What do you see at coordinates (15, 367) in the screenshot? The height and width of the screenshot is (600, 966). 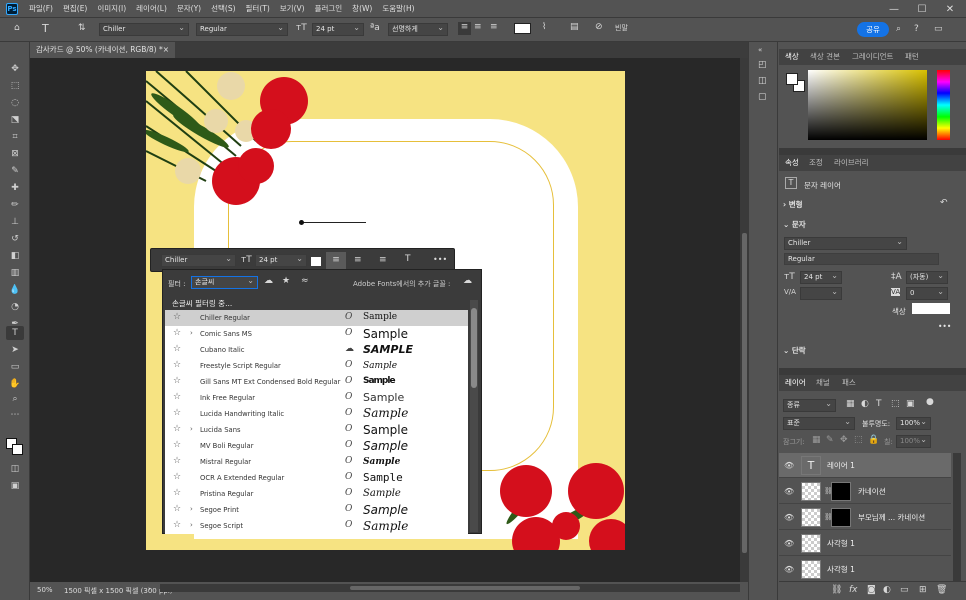 I see `rectangle-tool-icon: ▭` at bounding box center [15, 367].